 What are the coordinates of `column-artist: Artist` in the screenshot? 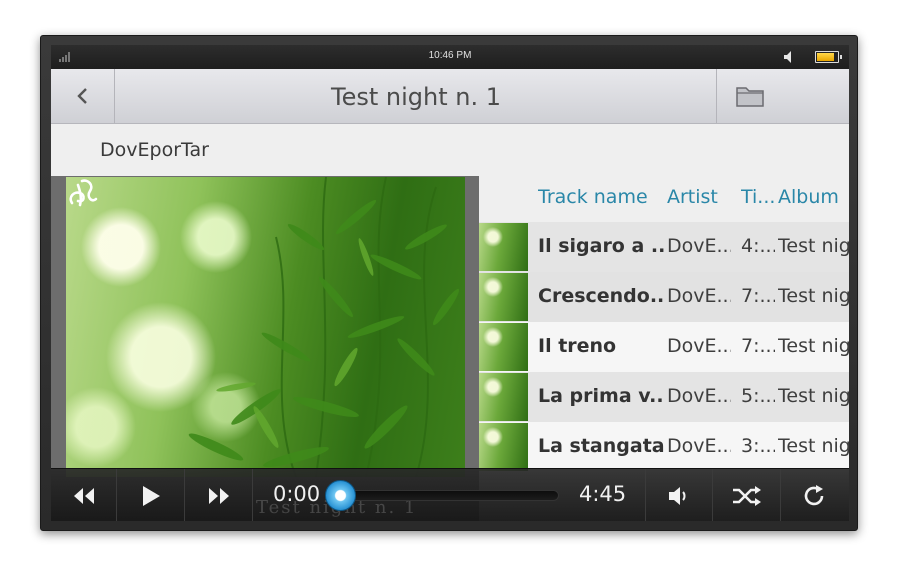 It's located at (699, 197).